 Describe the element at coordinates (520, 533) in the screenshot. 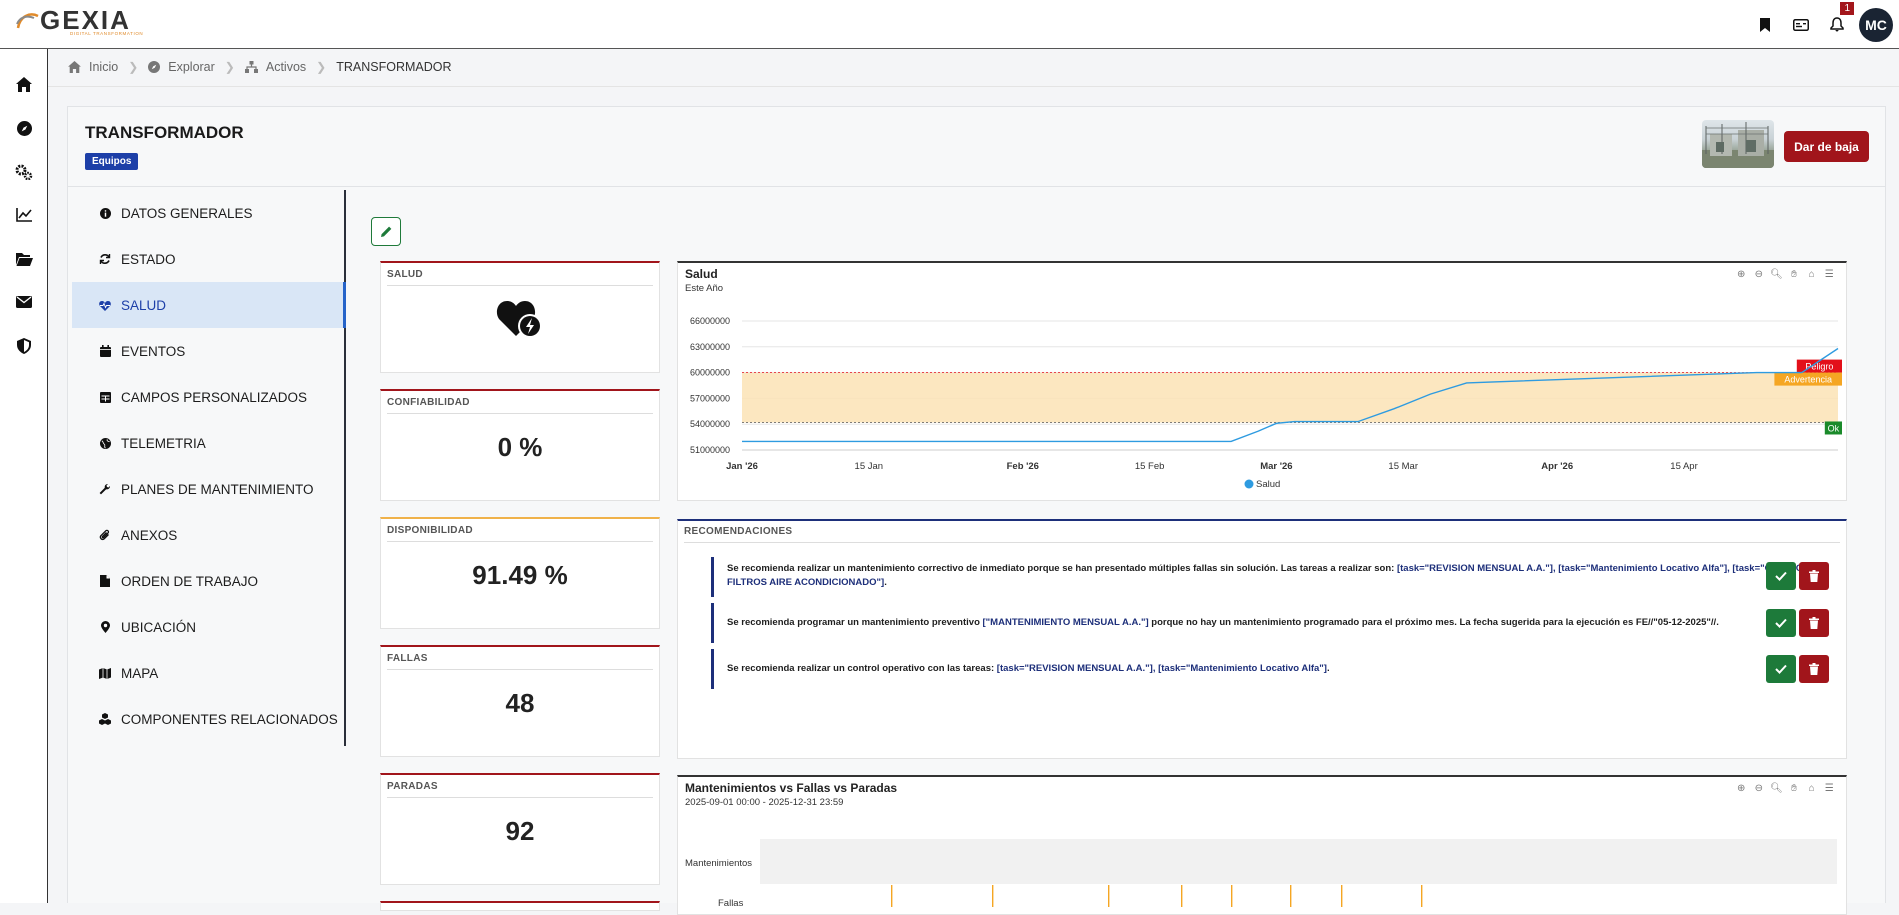

I see `kpi-label: DISPONIBILIDAD` at that location.